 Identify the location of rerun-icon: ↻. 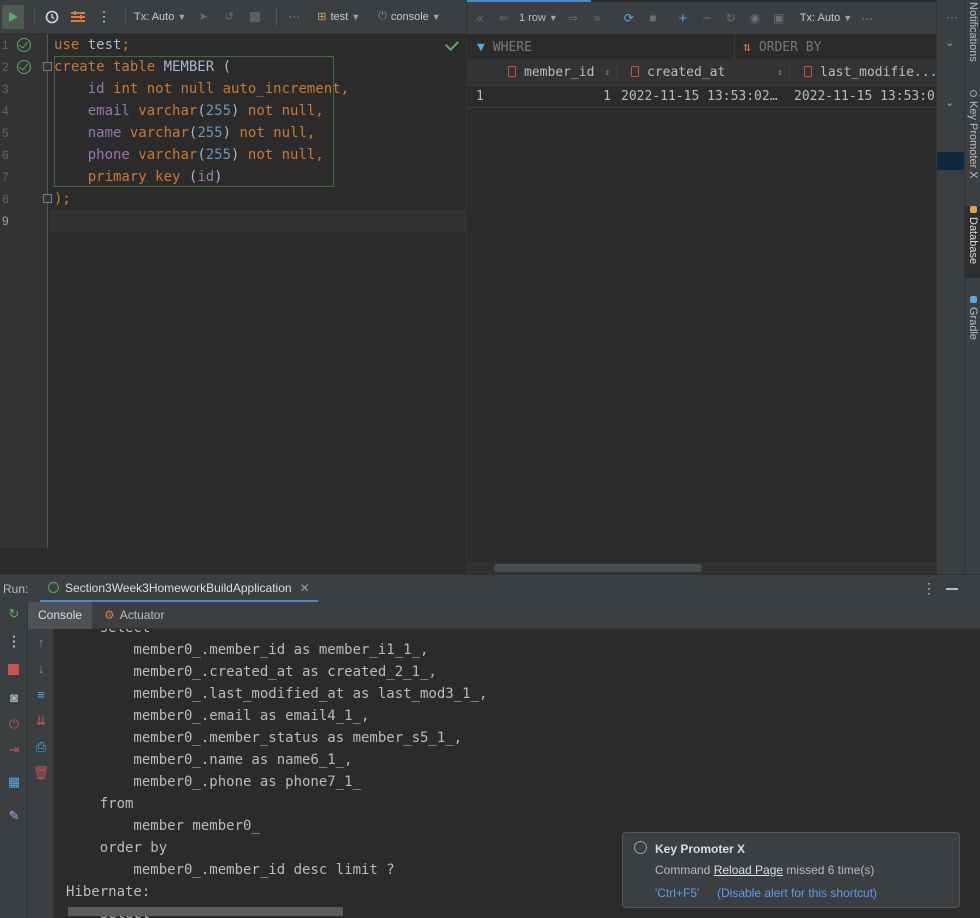
(14, 614).